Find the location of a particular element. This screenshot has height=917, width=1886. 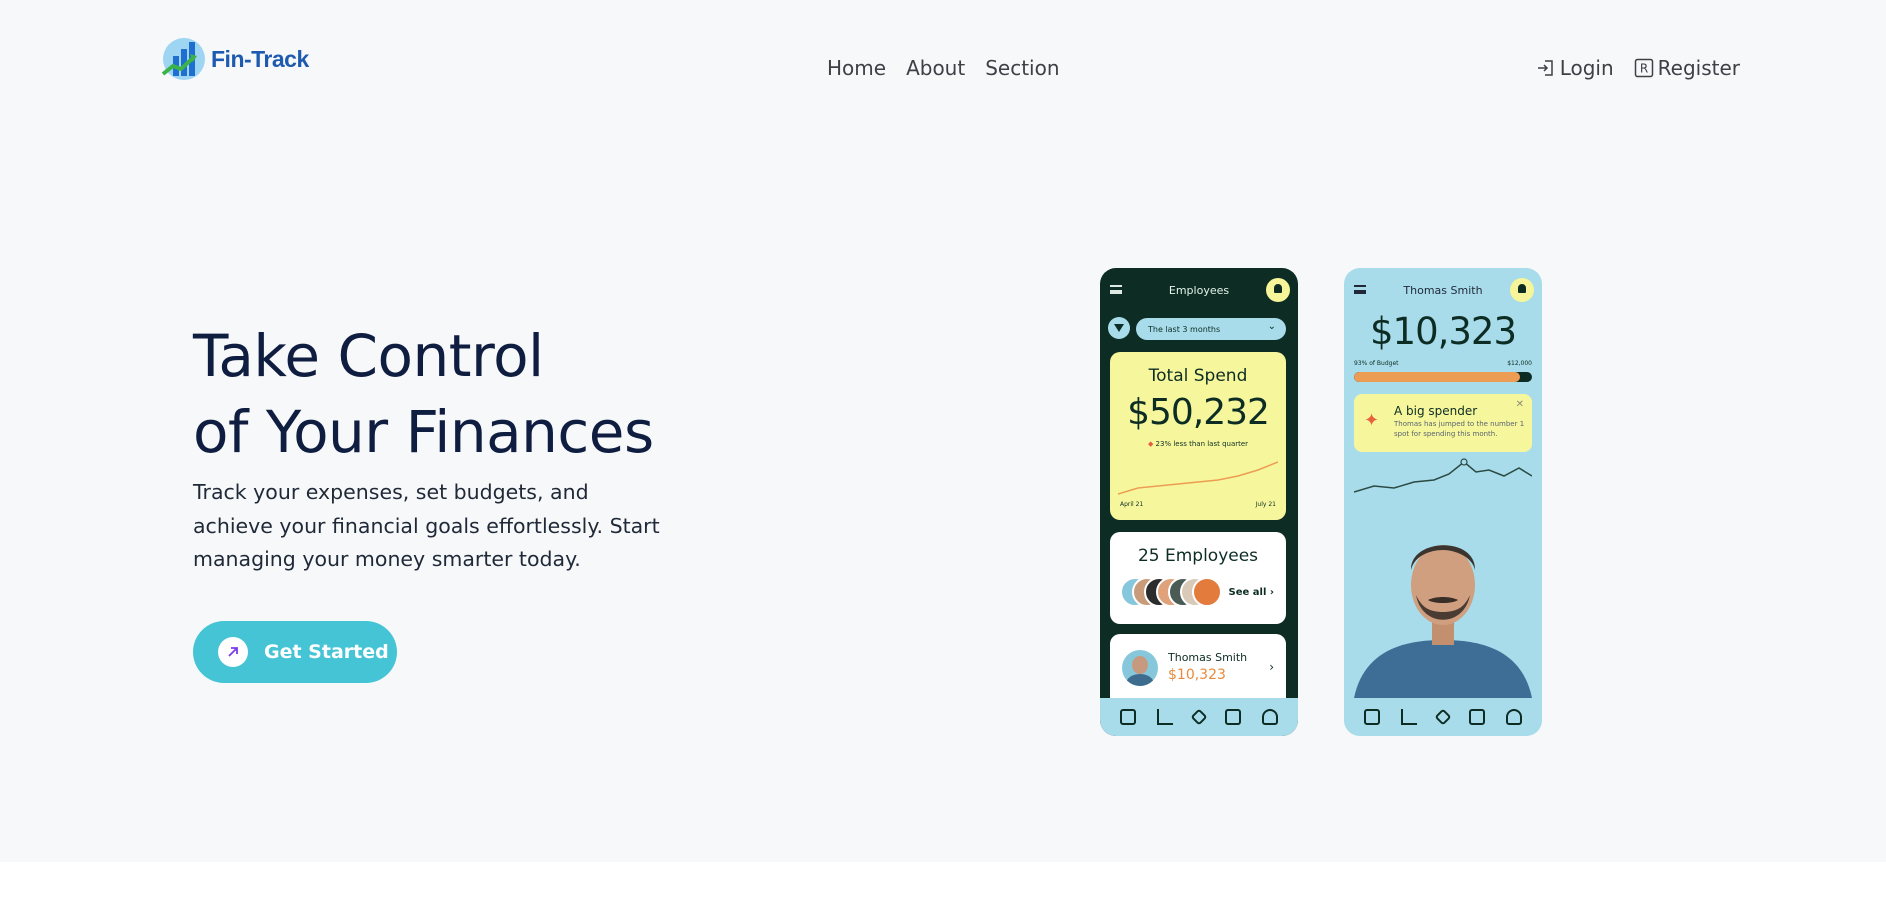

brand-name: Fin-Track is located at coordinates (260, 58).